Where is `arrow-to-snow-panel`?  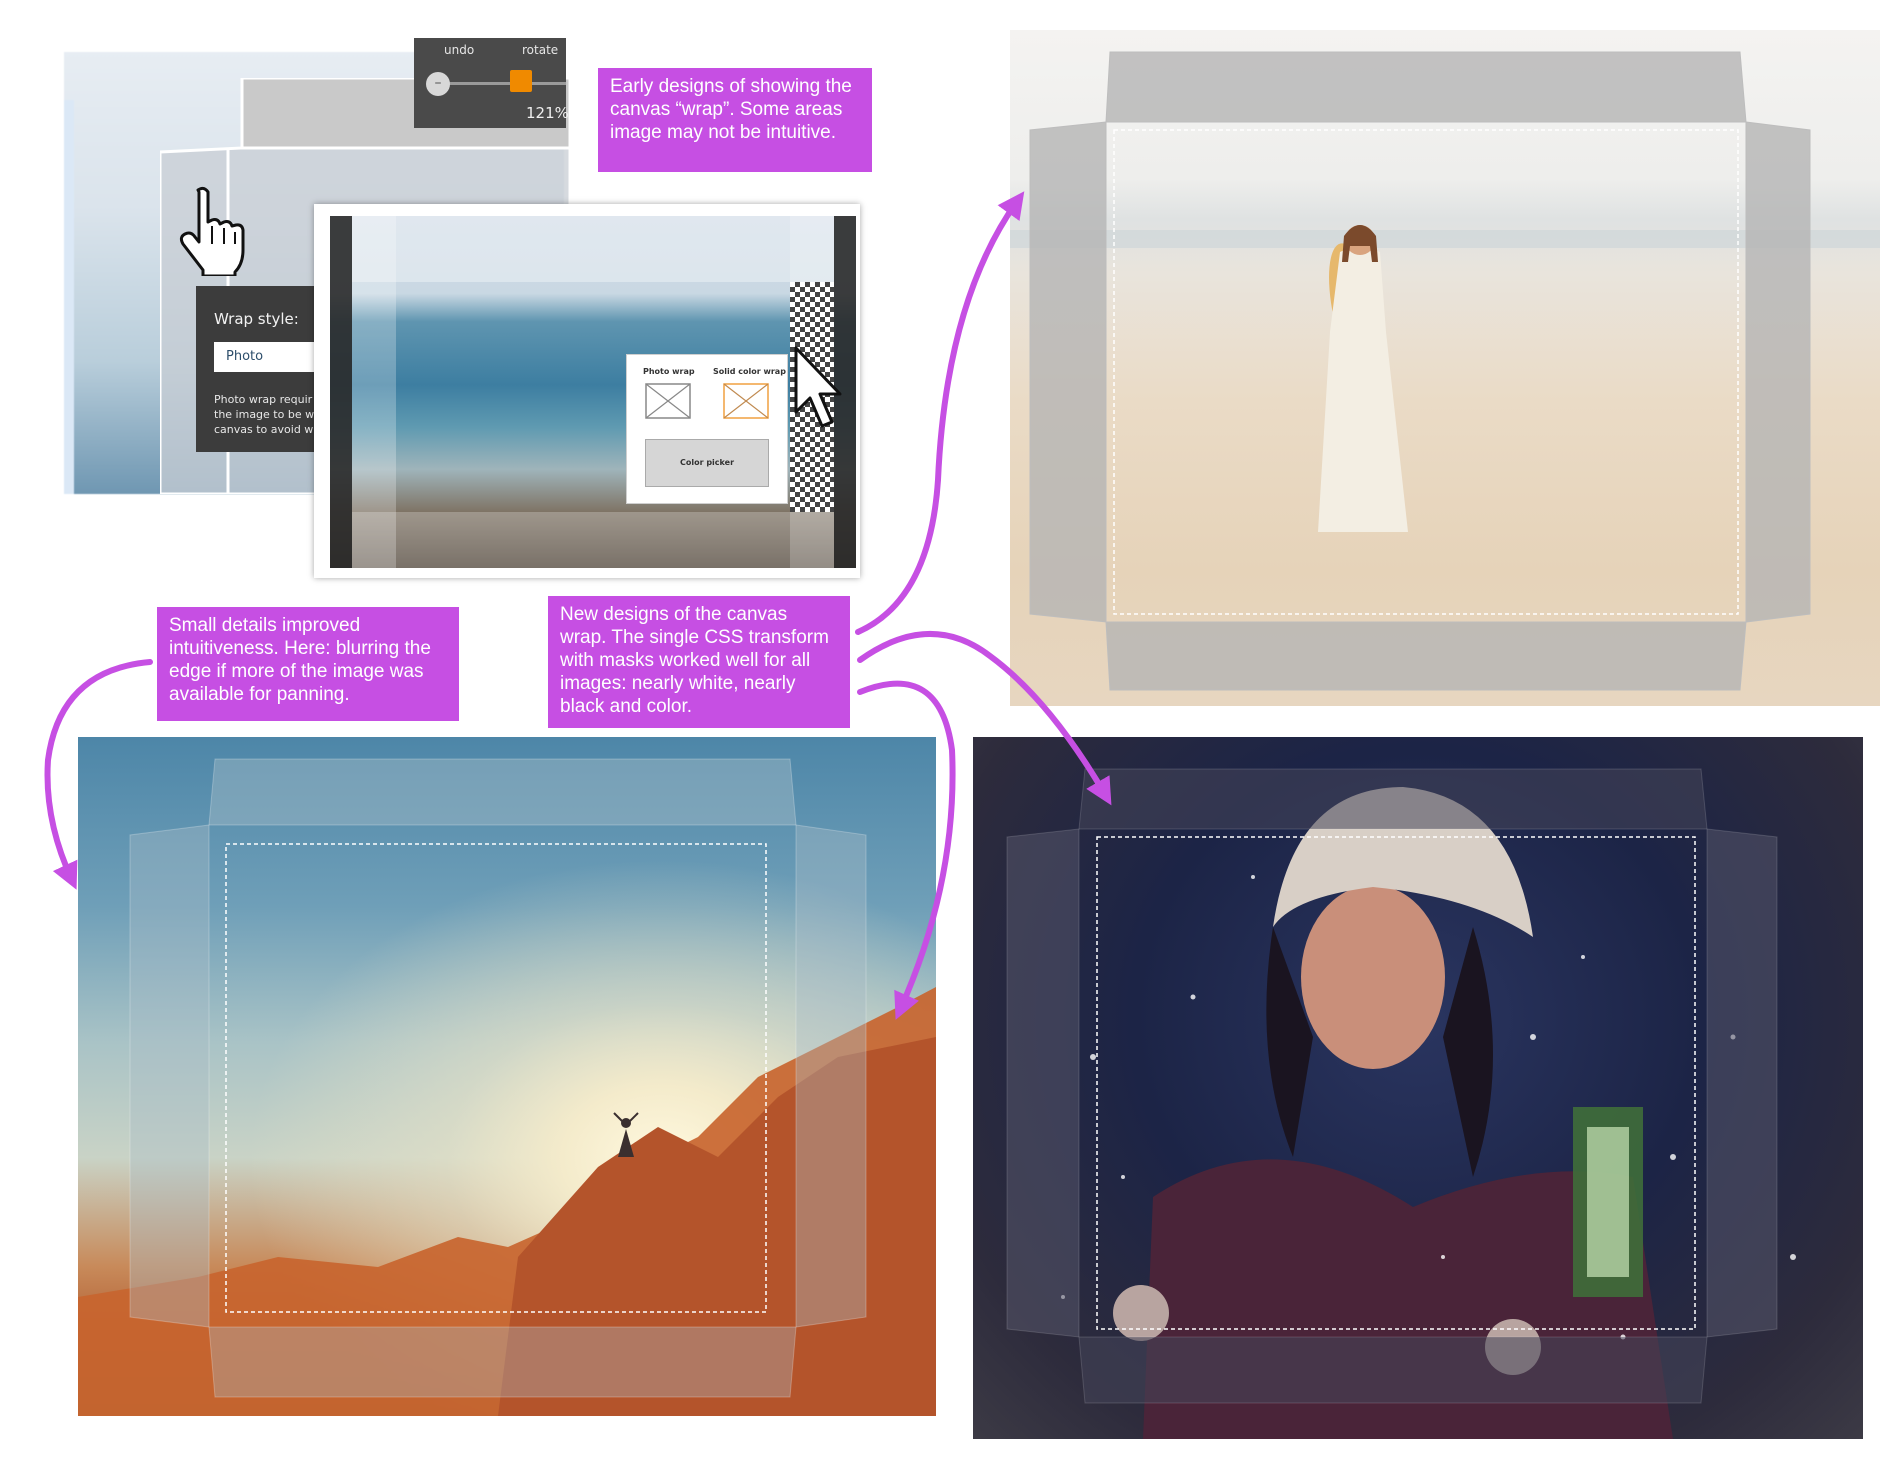 arrow-to-snow-panel is located at coordinates (984, 718).